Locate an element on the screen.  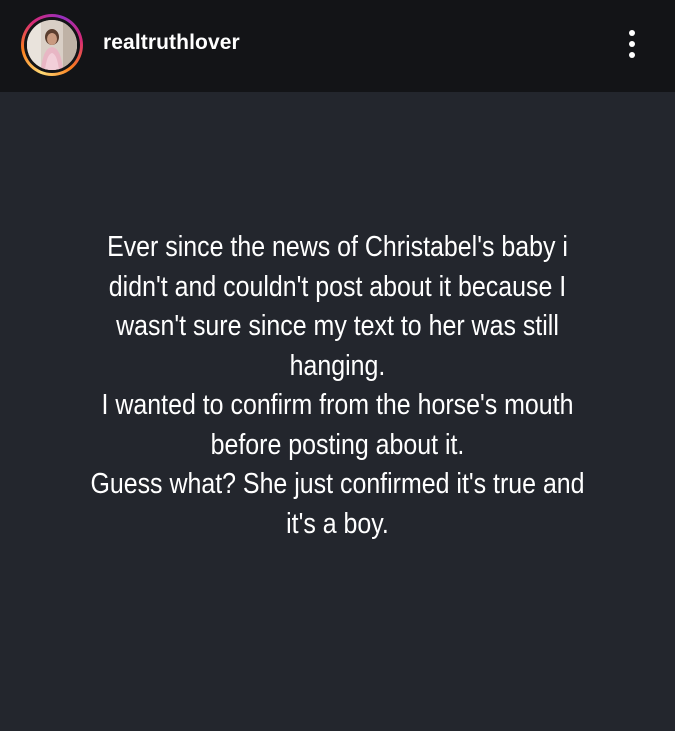
avatar is located at coordinates (52, 45).